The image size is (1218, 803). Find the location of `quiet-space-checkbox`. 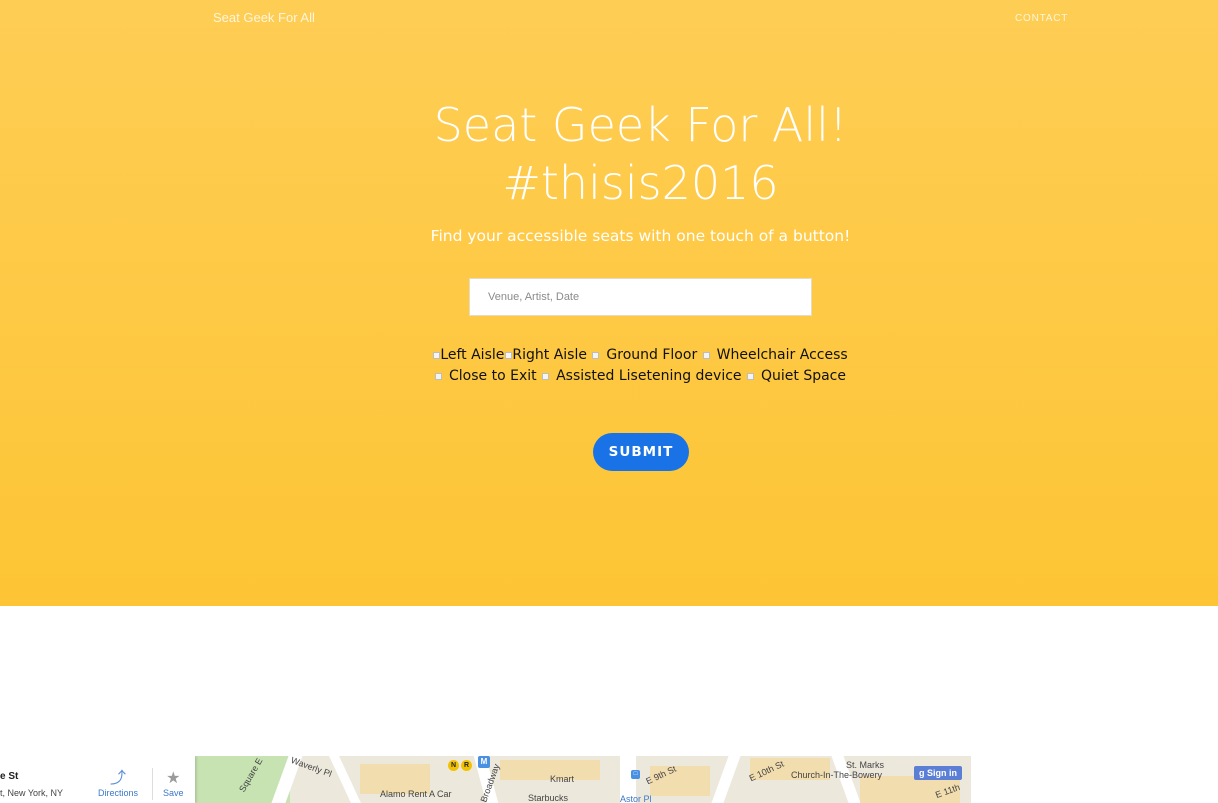

quiet-space-checkbox is located at coordinates (750, 376).